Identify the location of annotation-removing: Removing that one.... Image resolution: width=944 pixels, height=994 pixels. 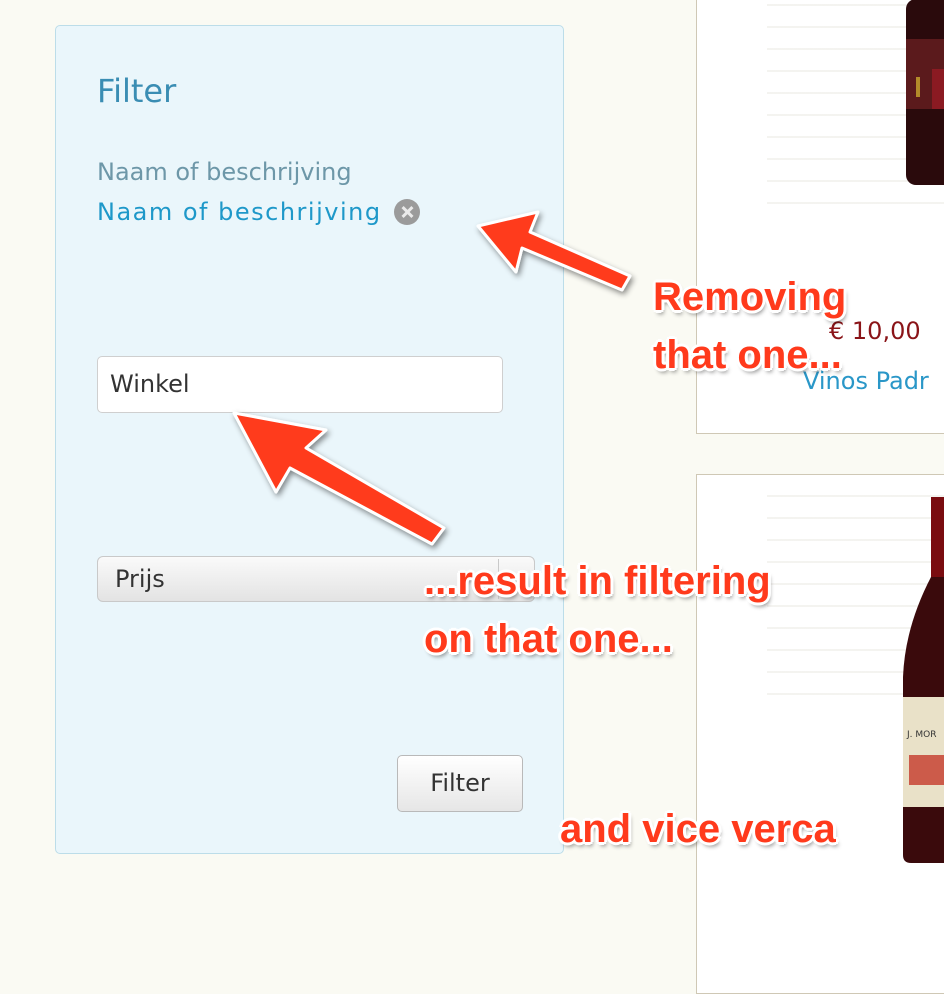
(749, 326).